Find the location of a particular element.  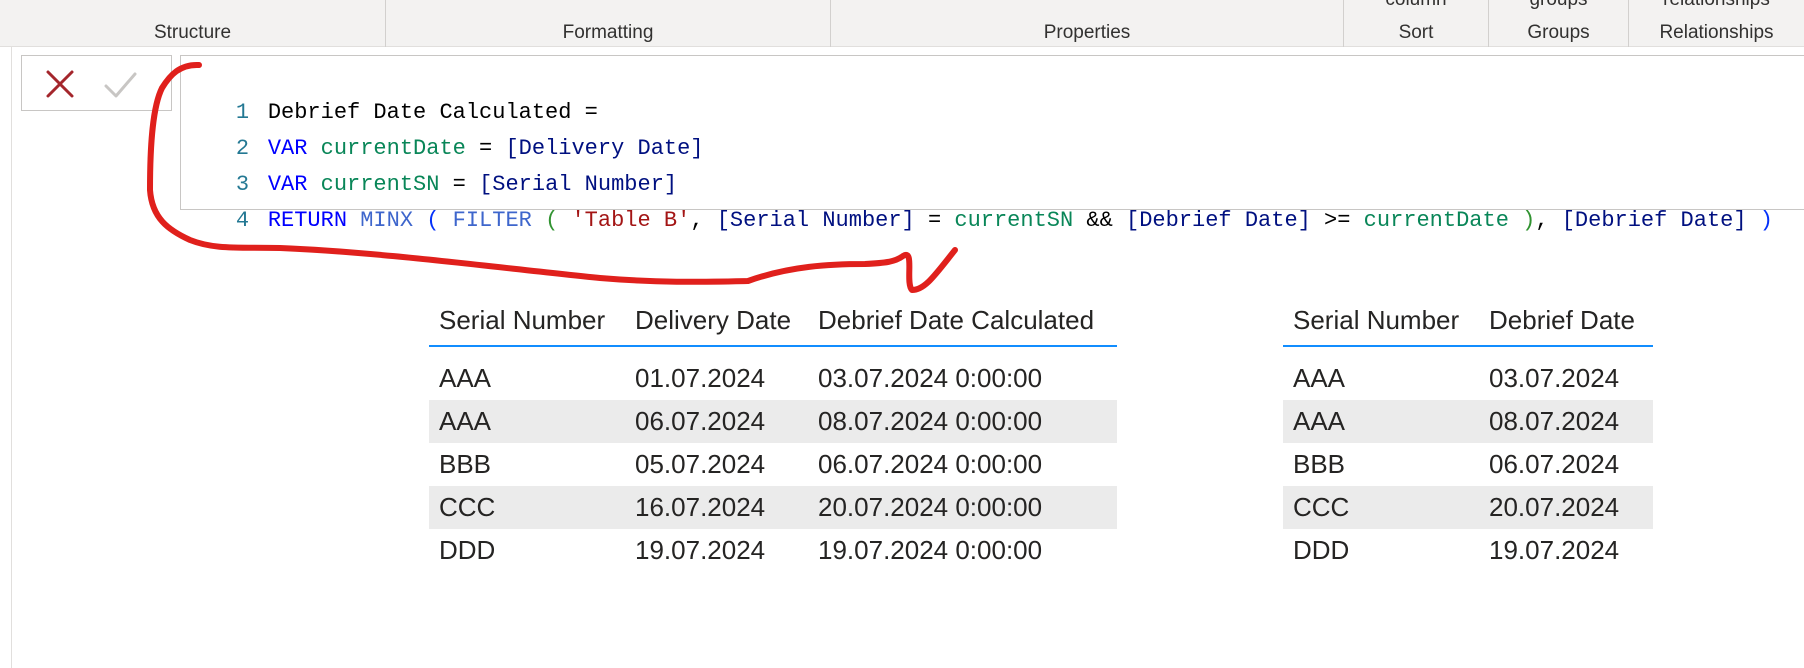

table-row: DDD 19.07.2024 19.07.2024 0:00:00 is located at coordinates (773, 550).